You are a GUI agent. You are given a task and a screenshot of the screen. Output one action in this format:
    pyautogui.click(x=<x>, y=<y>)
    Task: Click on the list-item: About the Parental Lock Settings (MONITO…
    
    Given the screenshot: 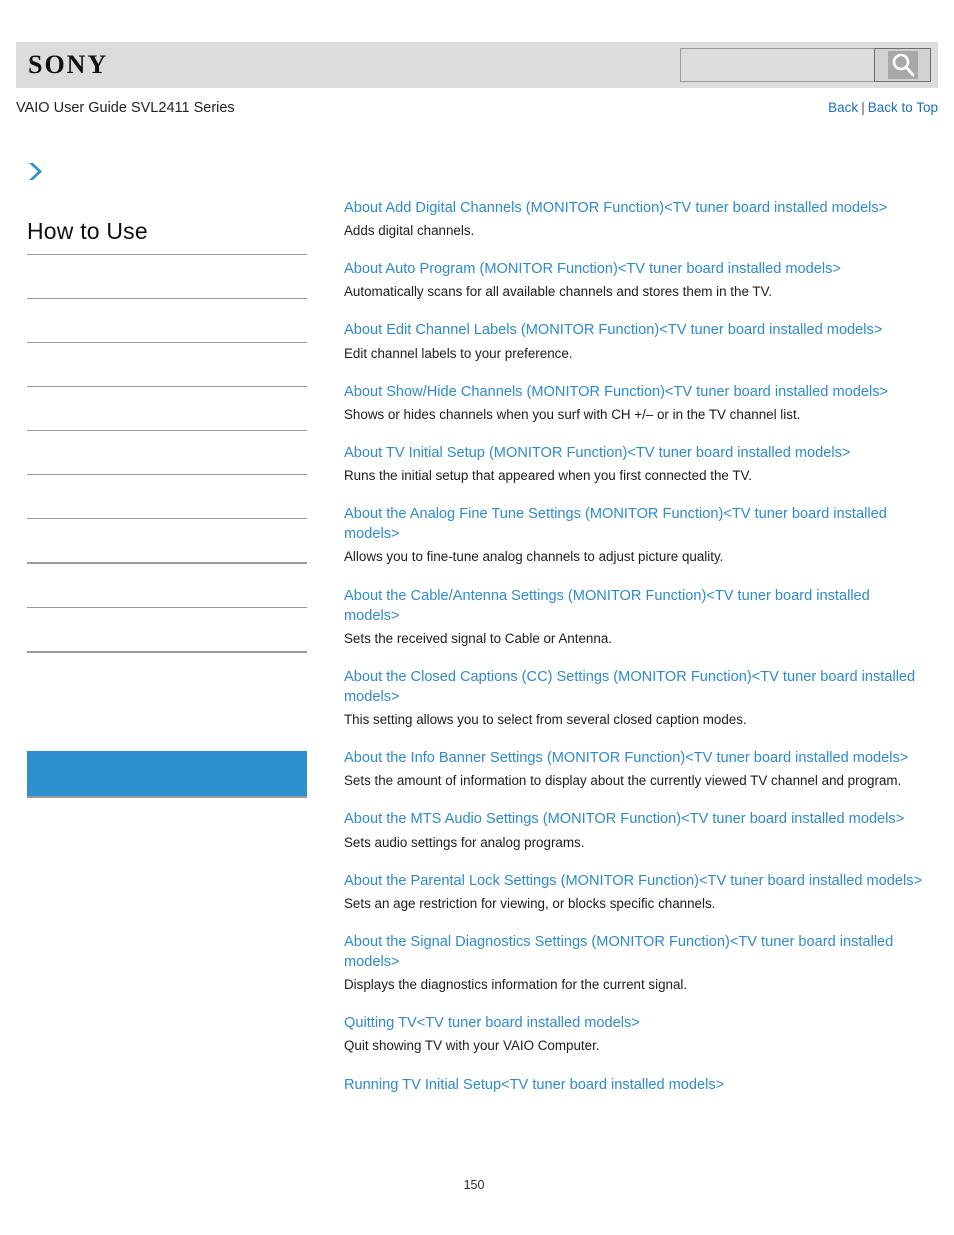 What is the action you would take?
    pyautogui.click(x=634, y=892)
    